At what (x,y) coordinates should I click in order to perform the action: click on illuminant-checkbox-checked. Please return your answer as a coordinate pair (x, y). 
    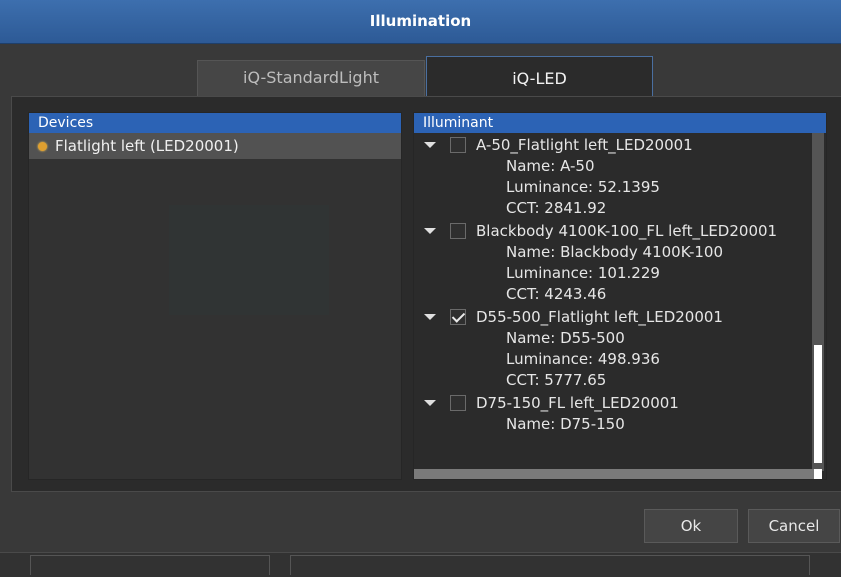
    Looking at the image, I should click on (458, 316).